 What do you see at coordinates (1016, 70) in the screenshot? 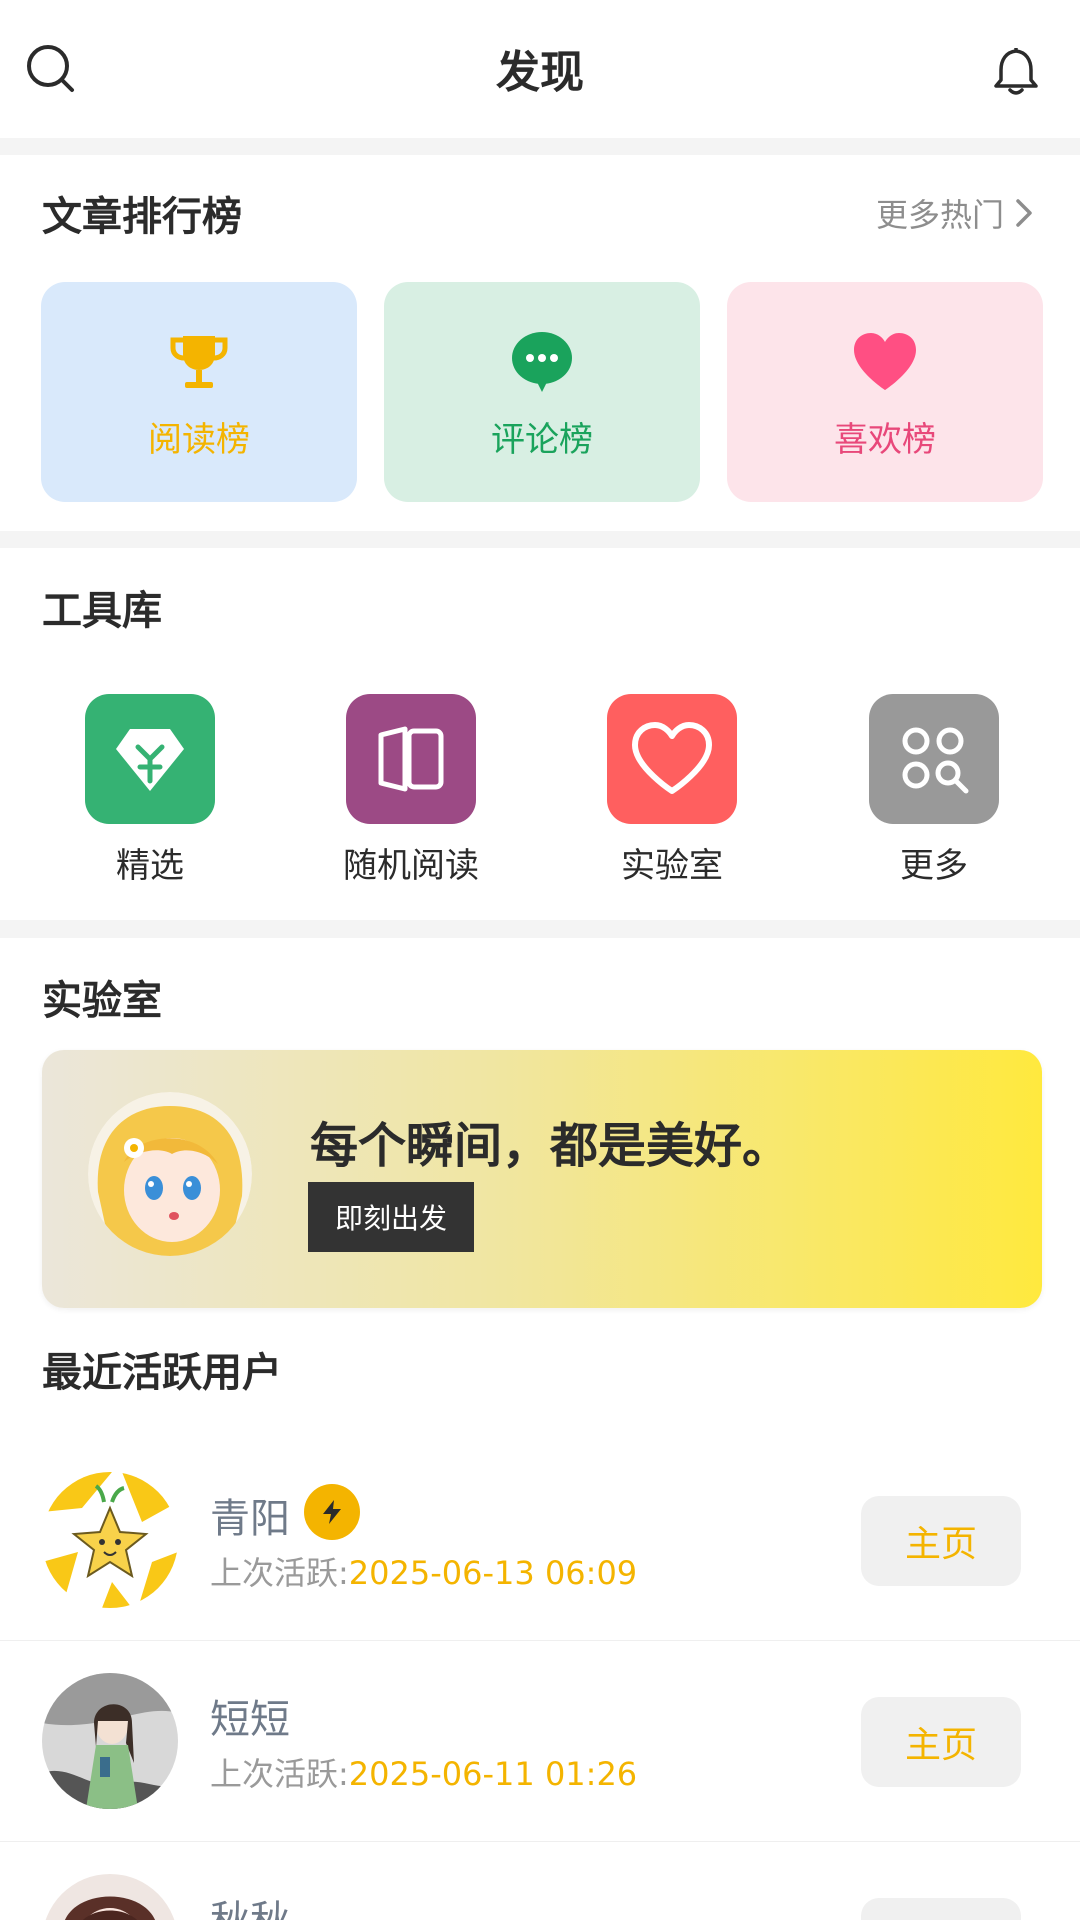
I see `bell-icon` at bounding box center [1016, 70].